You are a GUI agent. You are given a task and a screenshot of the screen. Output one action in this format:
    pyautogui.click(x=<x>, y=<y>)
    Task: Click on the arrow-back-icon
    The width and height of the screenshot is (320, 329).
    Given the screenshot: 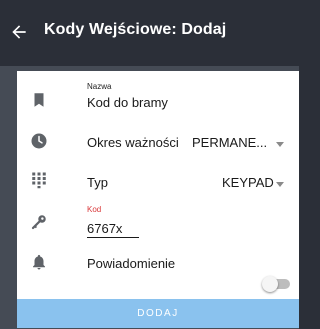 What is the action you would take?
    pyautogui.click(x=19, y=32)
    